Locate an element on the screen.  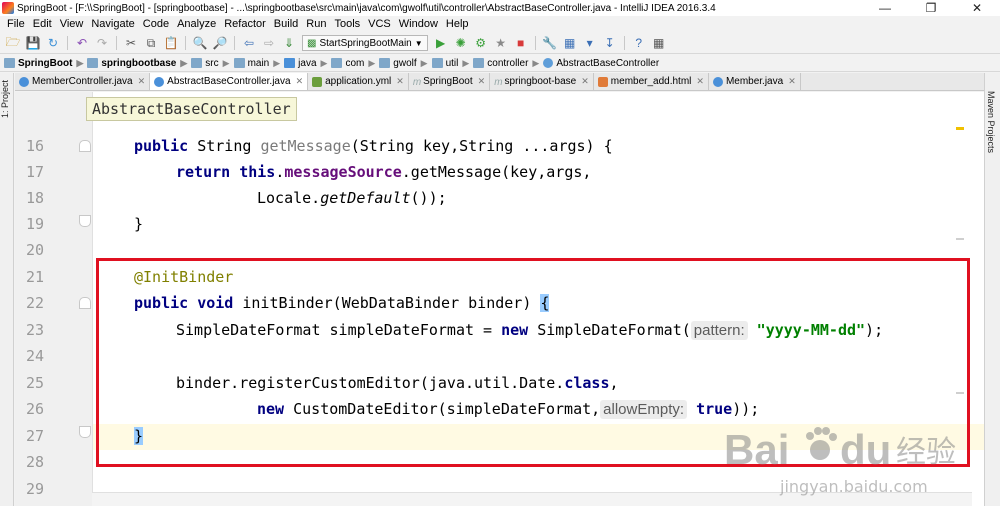
maven-projects-toggle: Maven Projects is located at coordinates (991, 122).